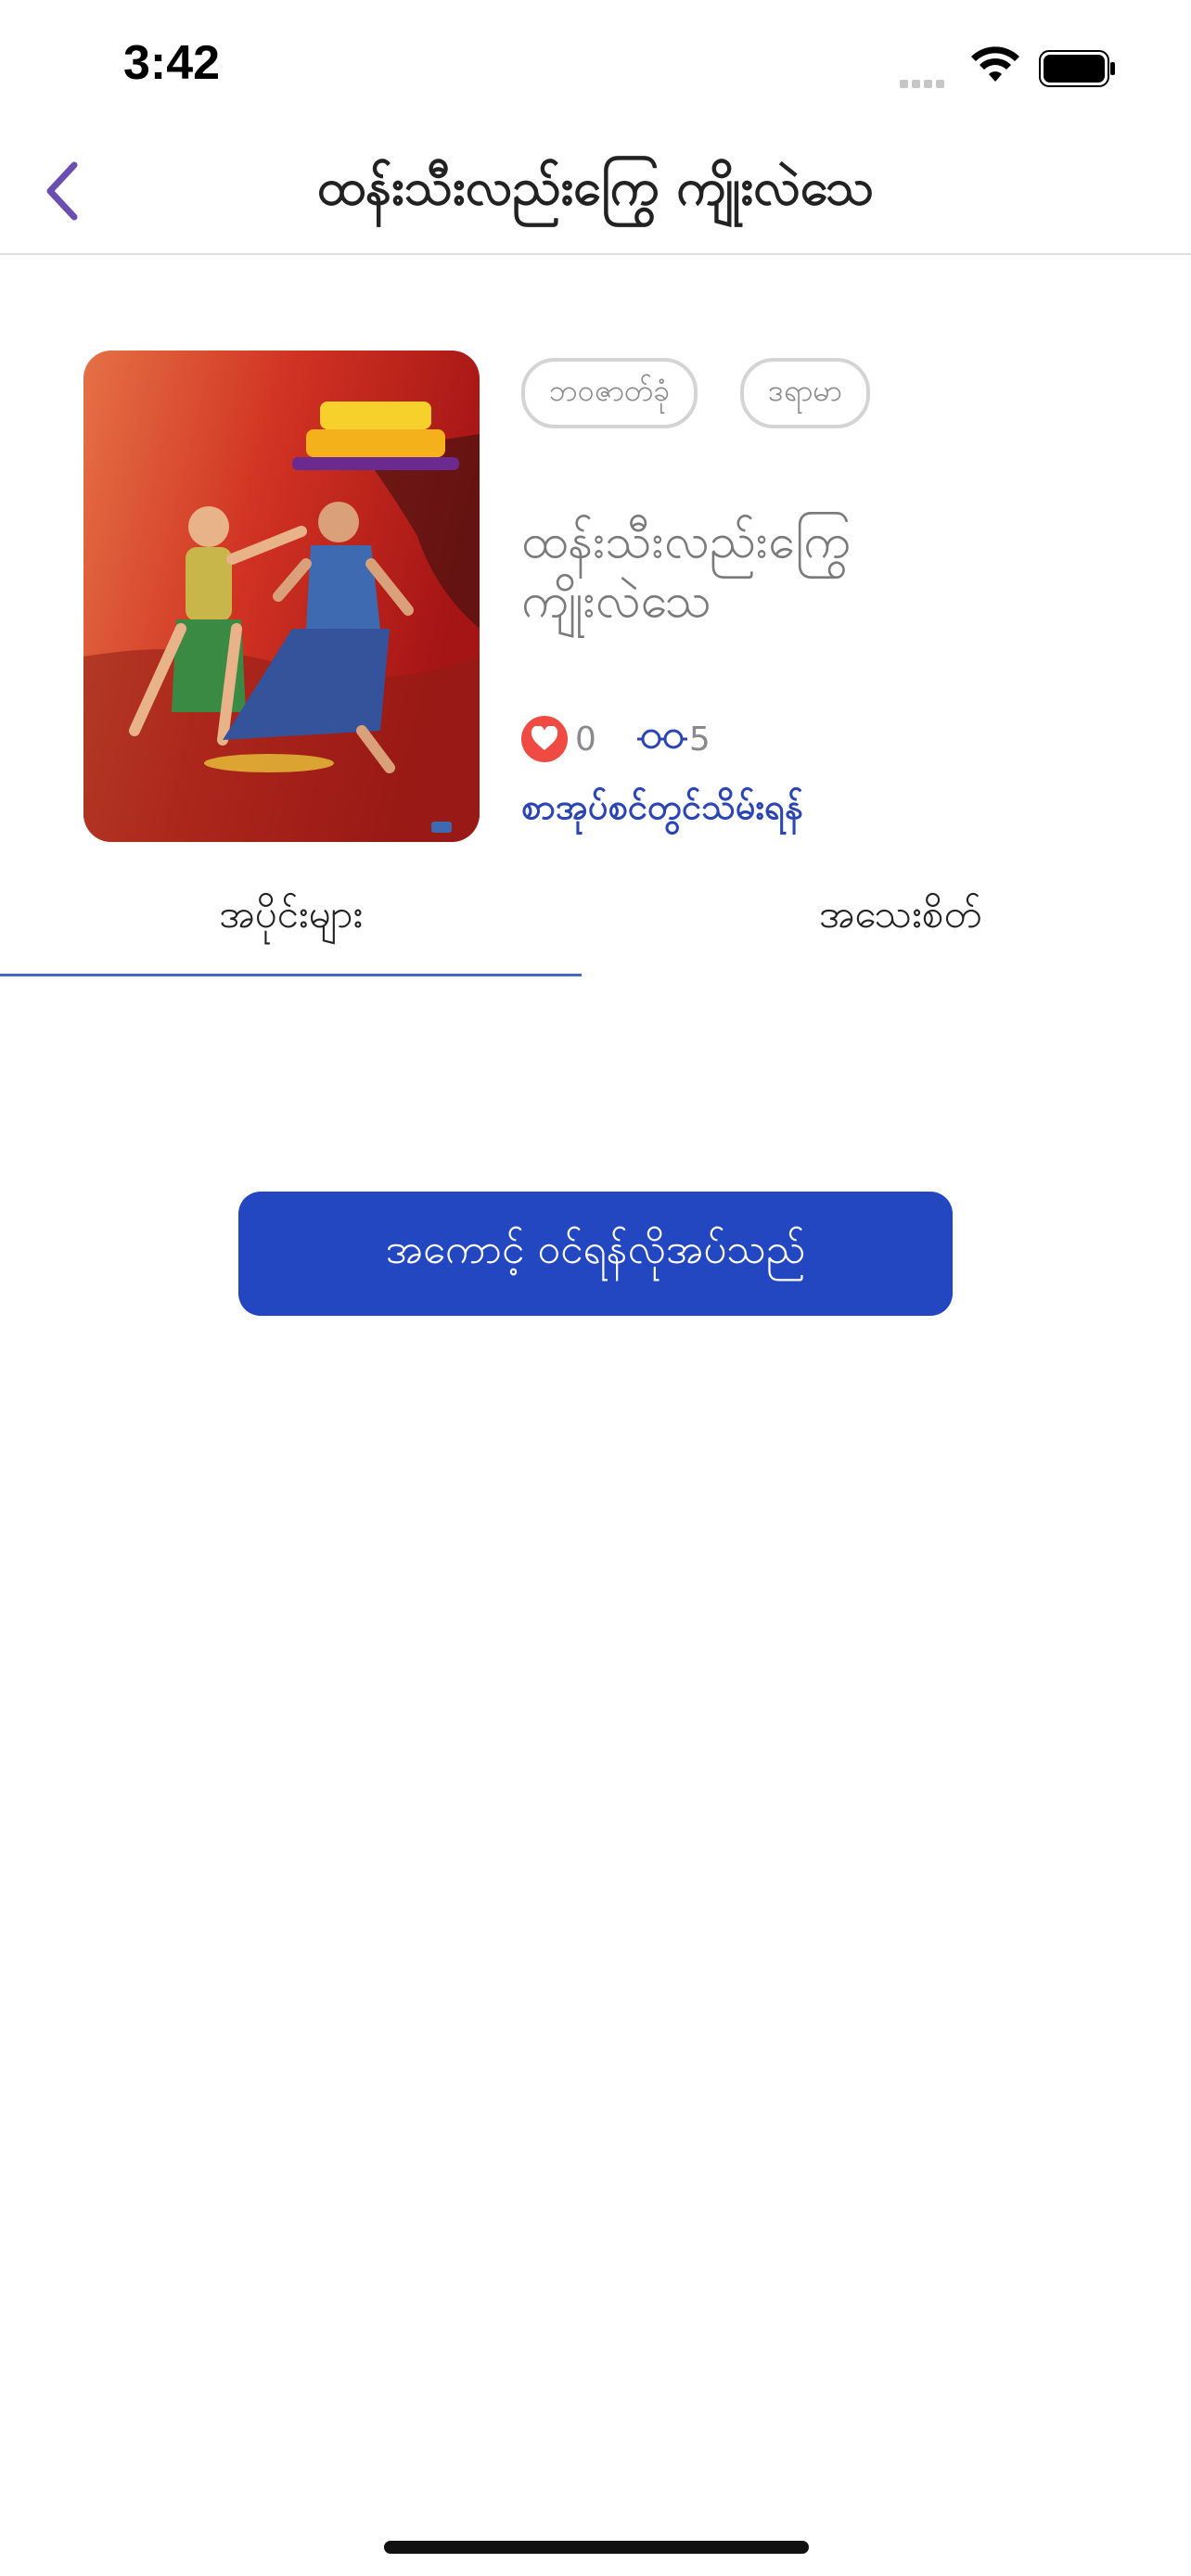 The height and width of the screenshot is (2576, 1191). Describe the element at coordinates (585, 739) in the screenshot. I see `likes-count: 0` at that location.